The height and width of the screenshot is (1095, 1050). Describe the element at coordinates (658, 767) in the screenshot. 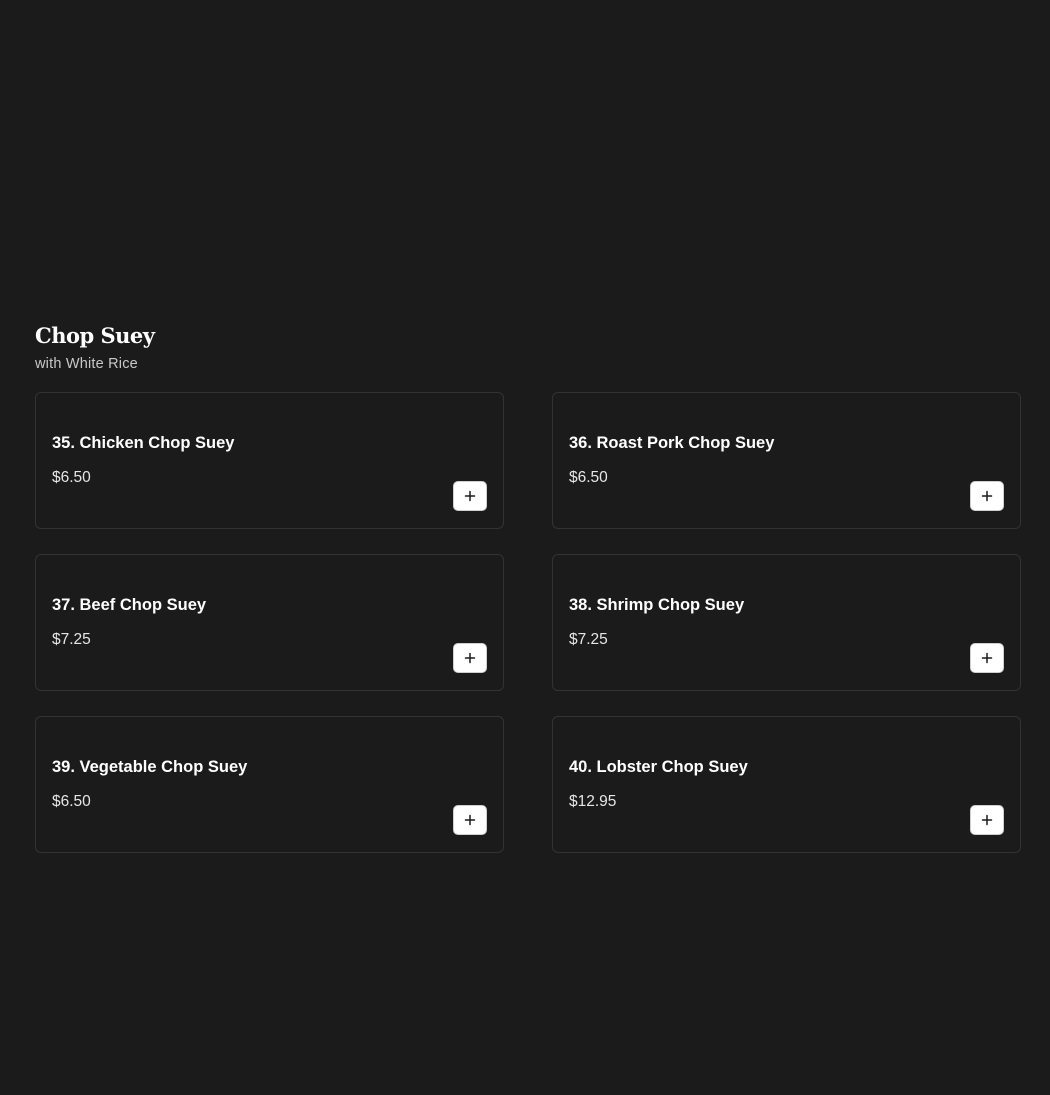

I see `item-name: 40. Lobster Chop Suey` at that location.